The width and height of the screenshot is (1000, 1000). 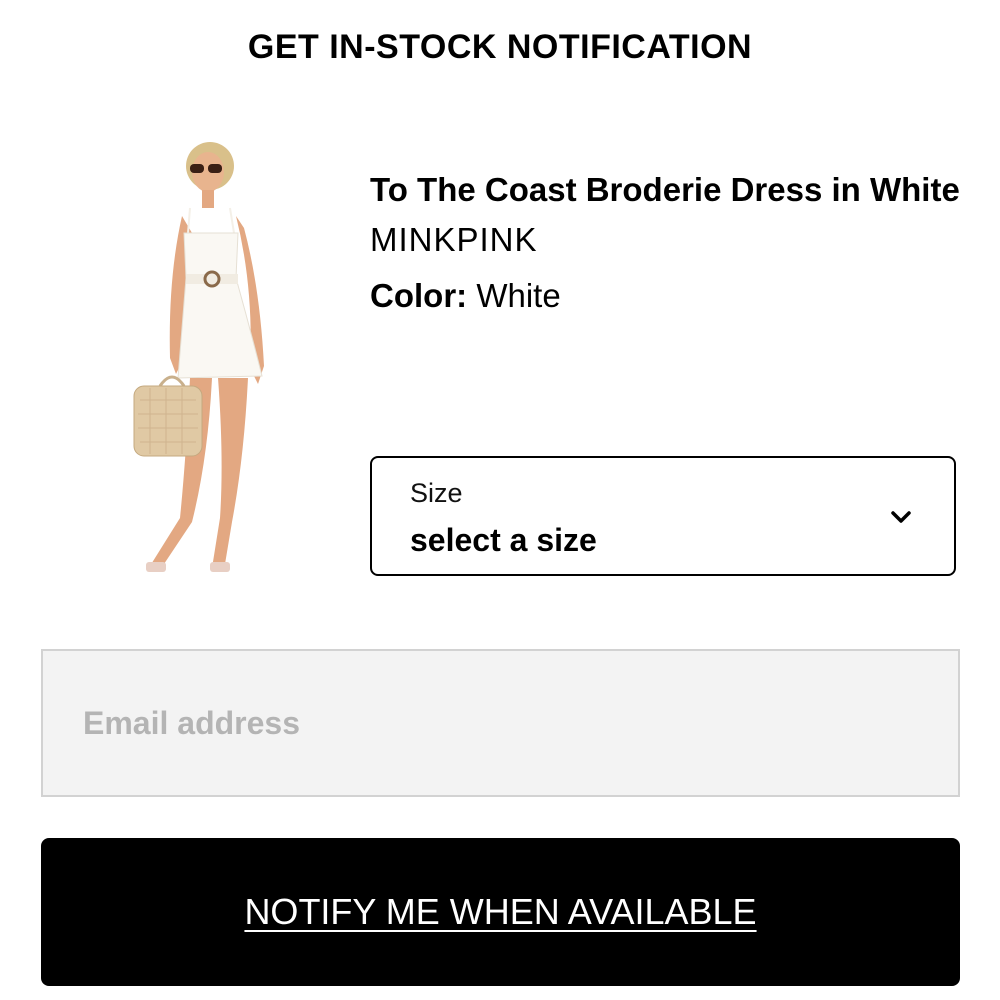 I want to click on color-value: White, so click(x=518, y=295).